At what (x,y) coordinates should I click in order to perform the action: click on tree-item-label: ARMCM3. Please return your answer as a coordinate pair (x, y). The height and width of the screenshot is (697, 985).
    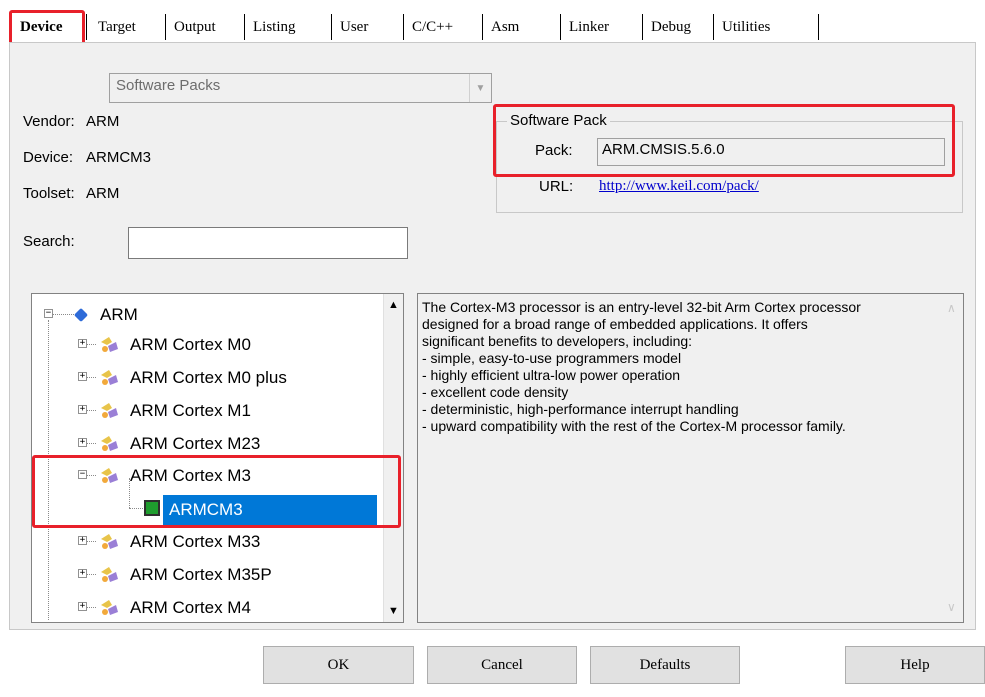
    Looking at the image, I should click on (206, 509).